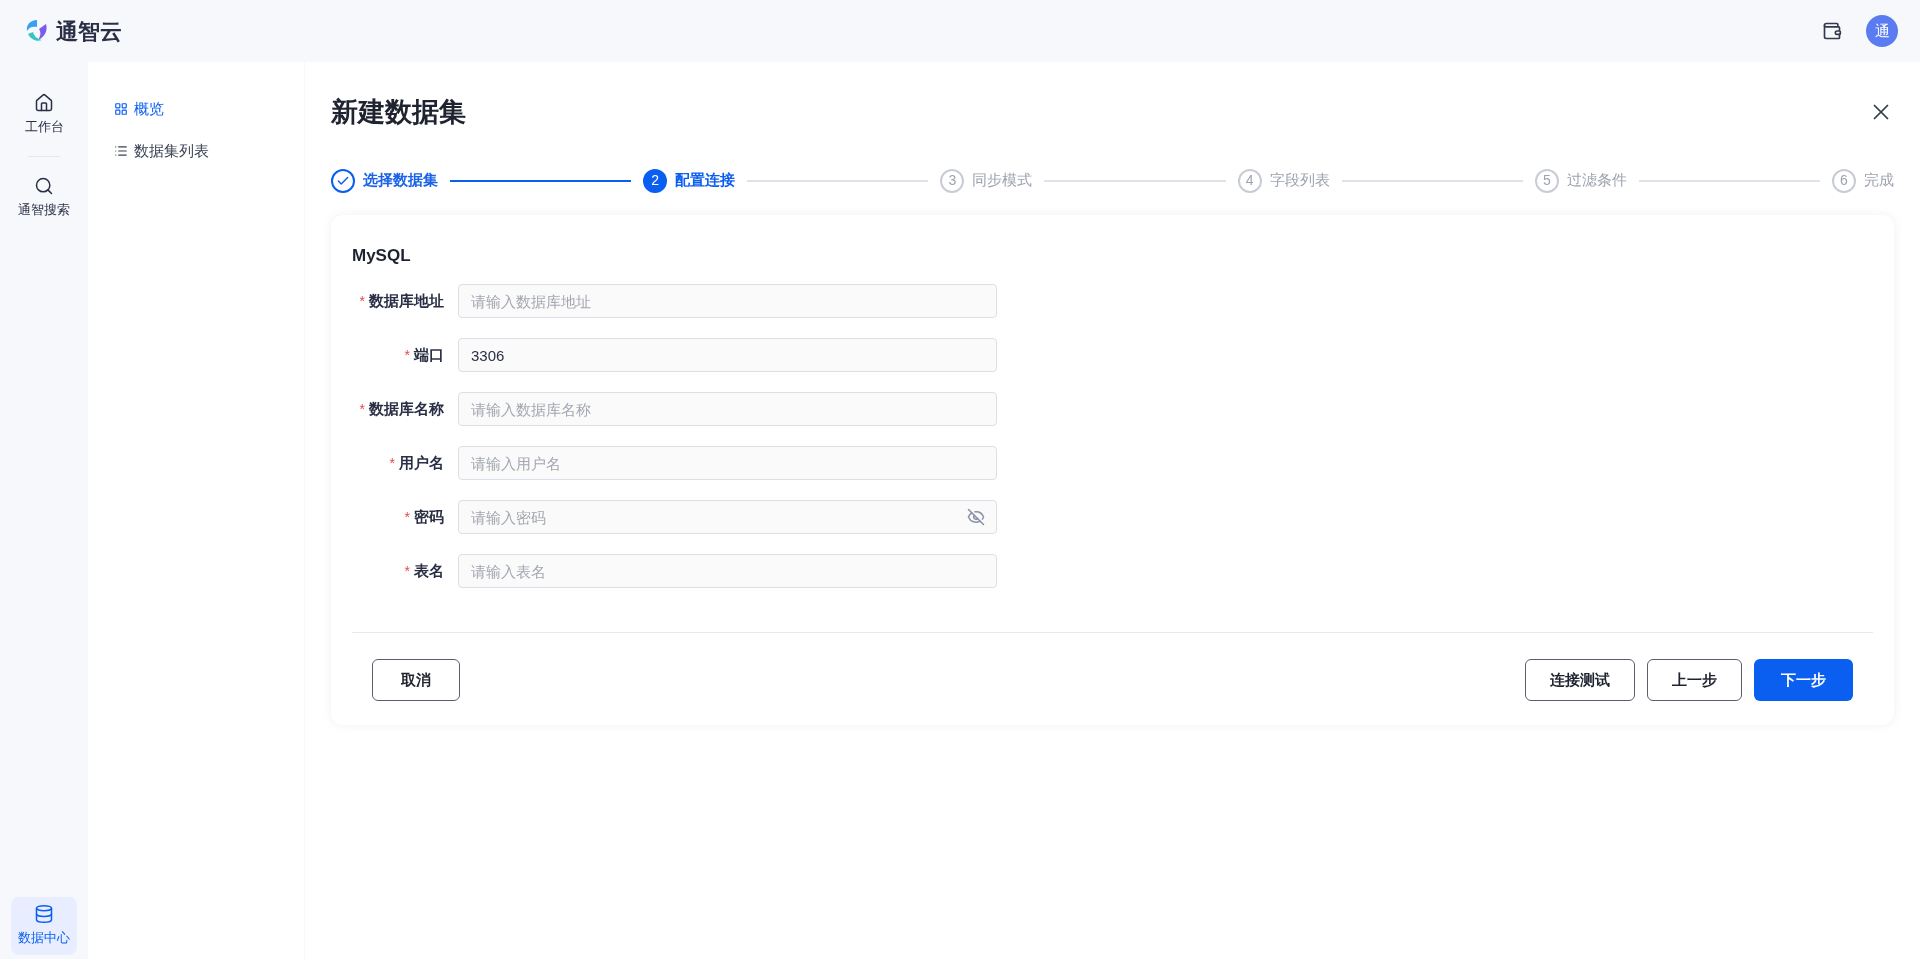 The width and height of the screenshot is (1920, 959). Describe the element at coordinates (705, 180) in the screenshot. I see `step-label: 配置连接` at that location.